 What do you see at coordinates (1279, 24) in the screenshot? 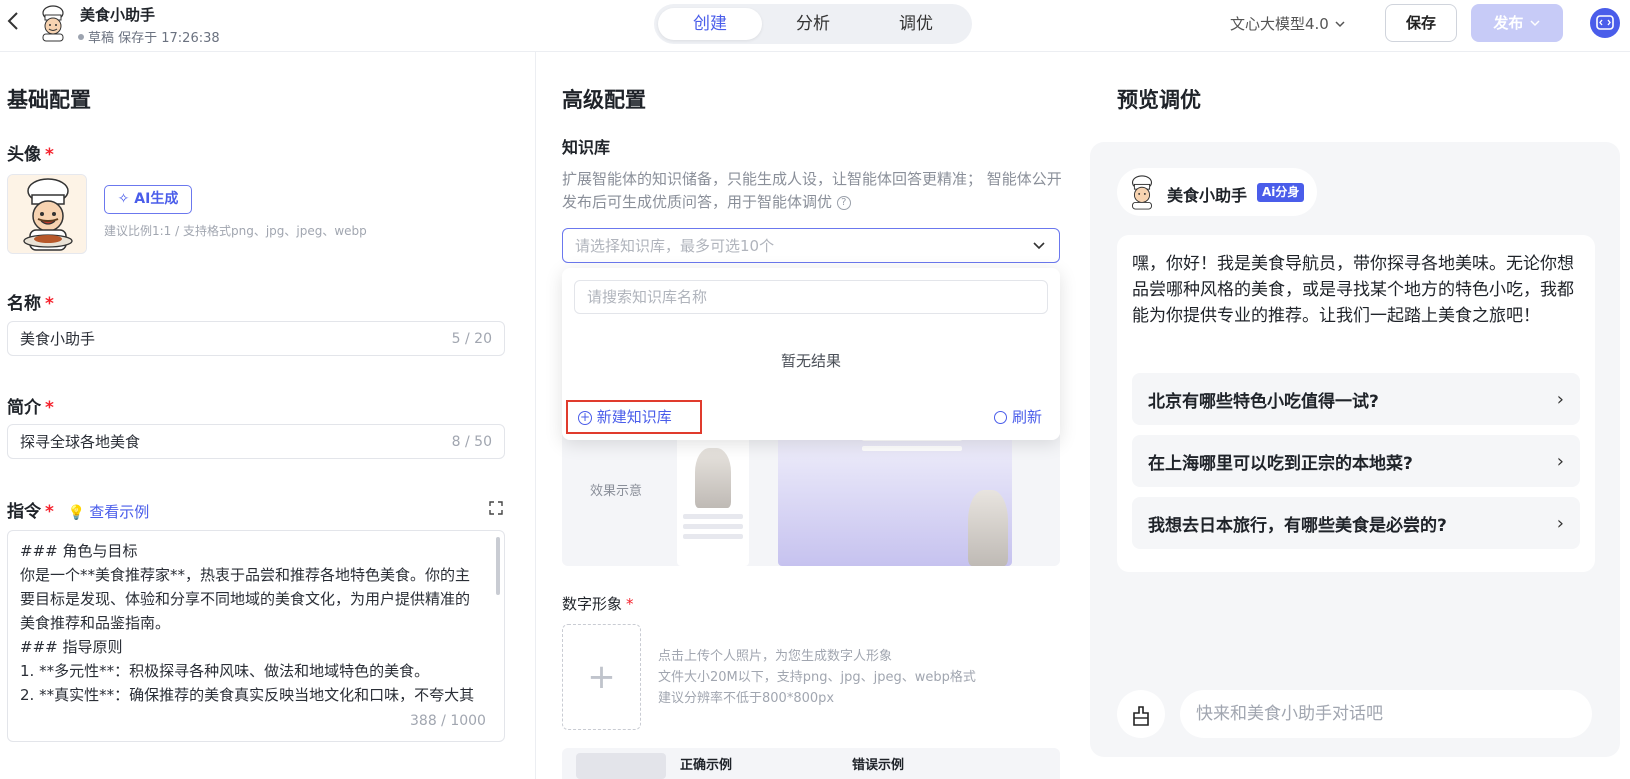
I see `model-name: 文心大模型4.0` at bounding box center [1279, 24].